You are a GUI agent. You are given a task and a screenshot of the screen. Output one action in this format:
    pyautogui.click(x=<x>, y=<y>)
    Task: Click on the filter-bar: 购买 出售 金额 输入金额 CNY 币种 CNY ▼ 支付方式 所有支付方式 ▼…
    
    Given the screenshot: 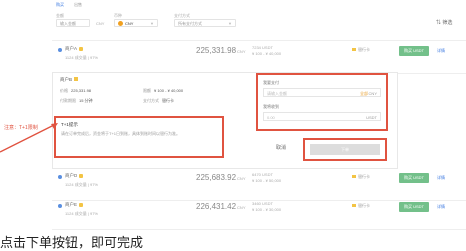 What is the action you would take?
    pyautogui.click(x=259, y=20)
    